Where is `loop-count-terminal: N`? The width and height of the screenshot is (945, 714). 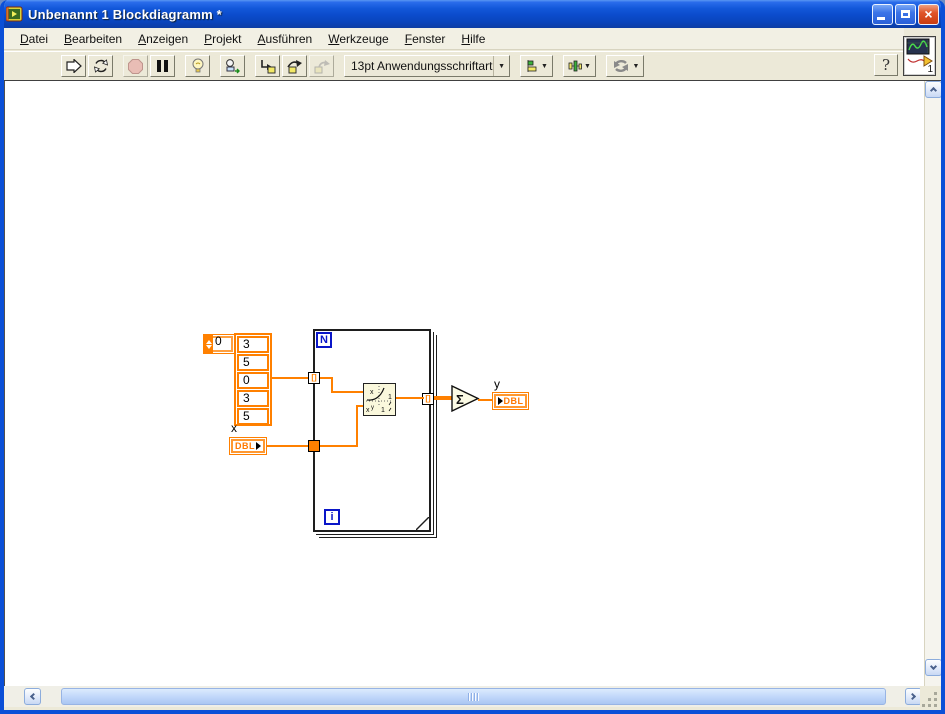
loop-count-terminal: N is located at coordinates (324, 340).